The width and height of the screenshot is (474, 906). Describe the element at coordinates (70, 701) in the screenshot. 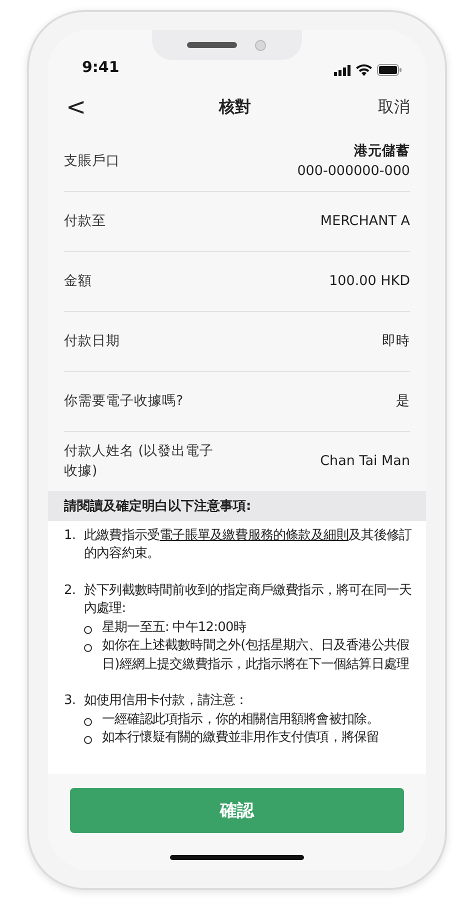

I see `item-number: 3.` at that location.